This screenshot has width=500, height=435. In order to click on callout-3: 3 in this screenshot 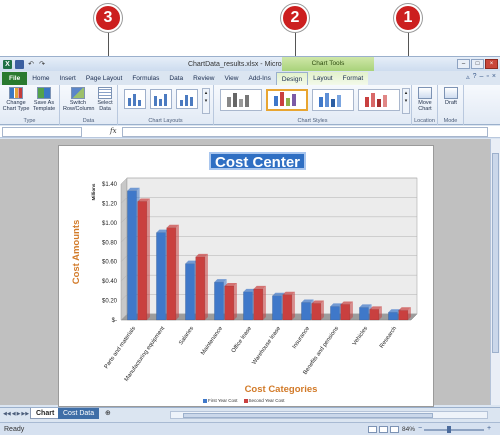, I will do `click(108, 18)`.